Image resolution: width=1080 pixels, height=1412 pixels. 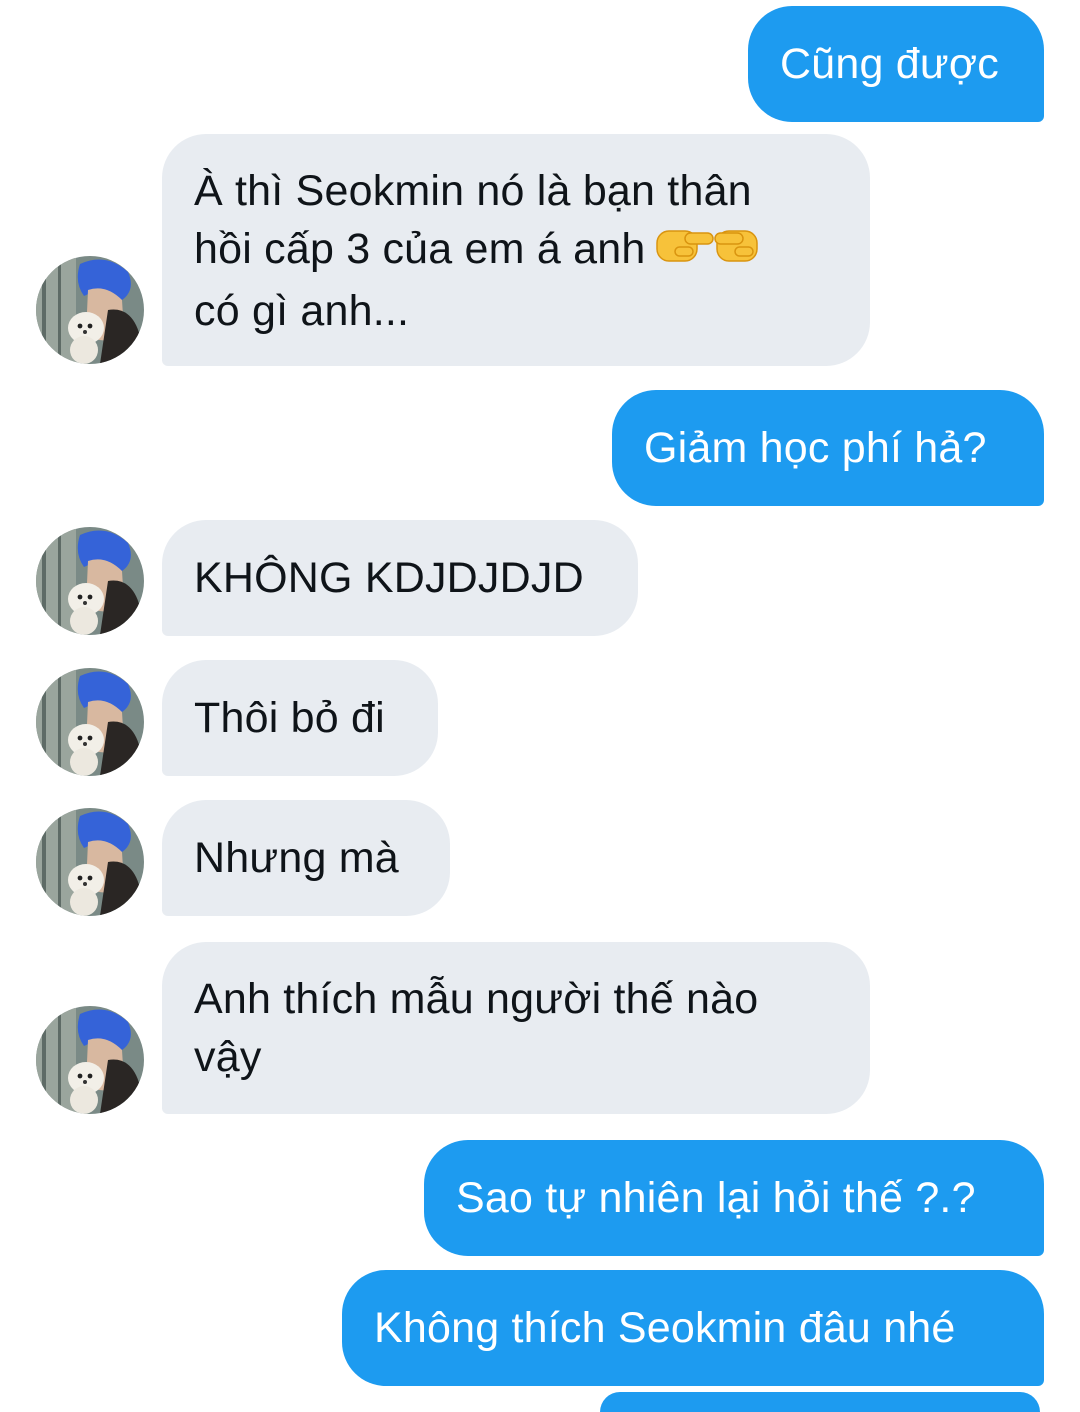 I want to click on message-line: À thì Seokmin nó là bạn thân, so click(x=473, y=191).